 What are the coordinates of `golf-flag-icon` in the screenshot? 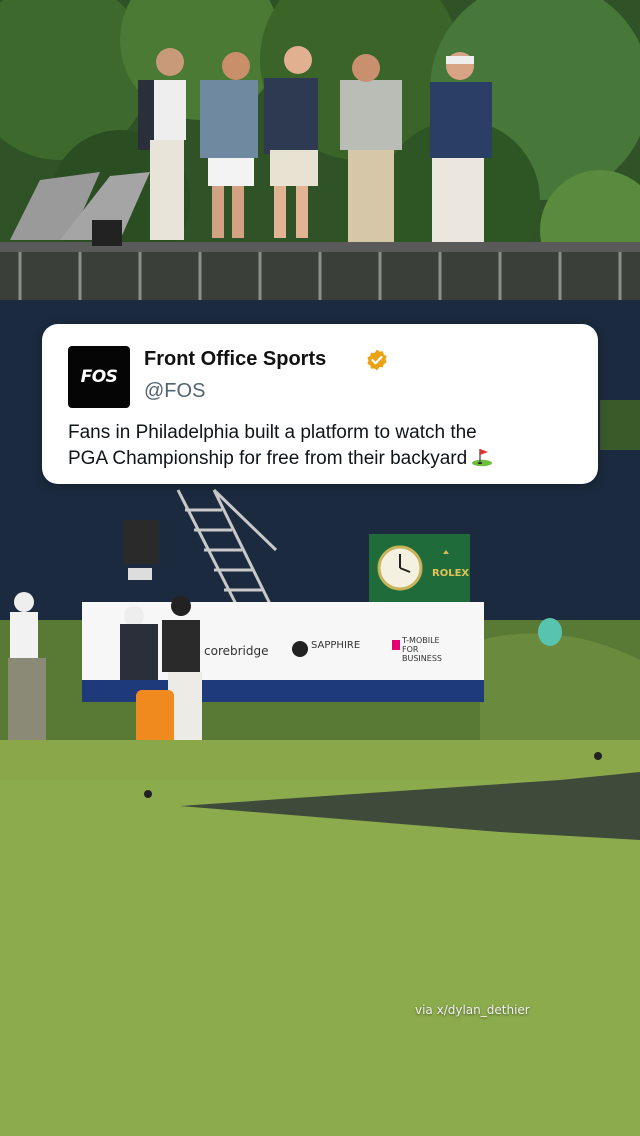 It's located at (482, 458).